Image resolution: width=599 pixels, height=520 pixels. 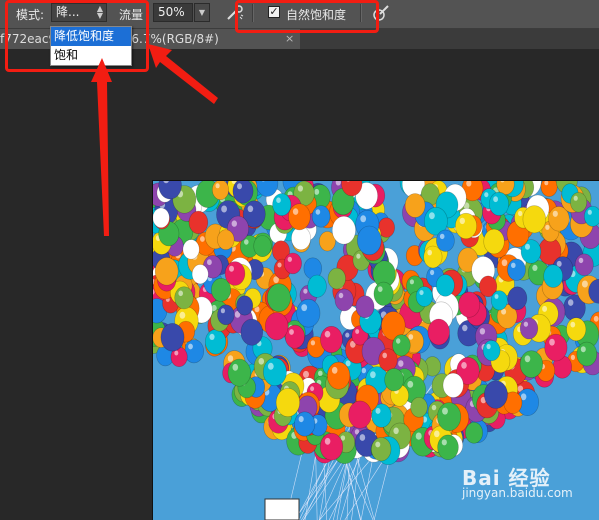 What do you see at coordinates (183, 74) in the screenshot?
I see `annotation-arrow-diagonal` at bounding box center [183, 74].